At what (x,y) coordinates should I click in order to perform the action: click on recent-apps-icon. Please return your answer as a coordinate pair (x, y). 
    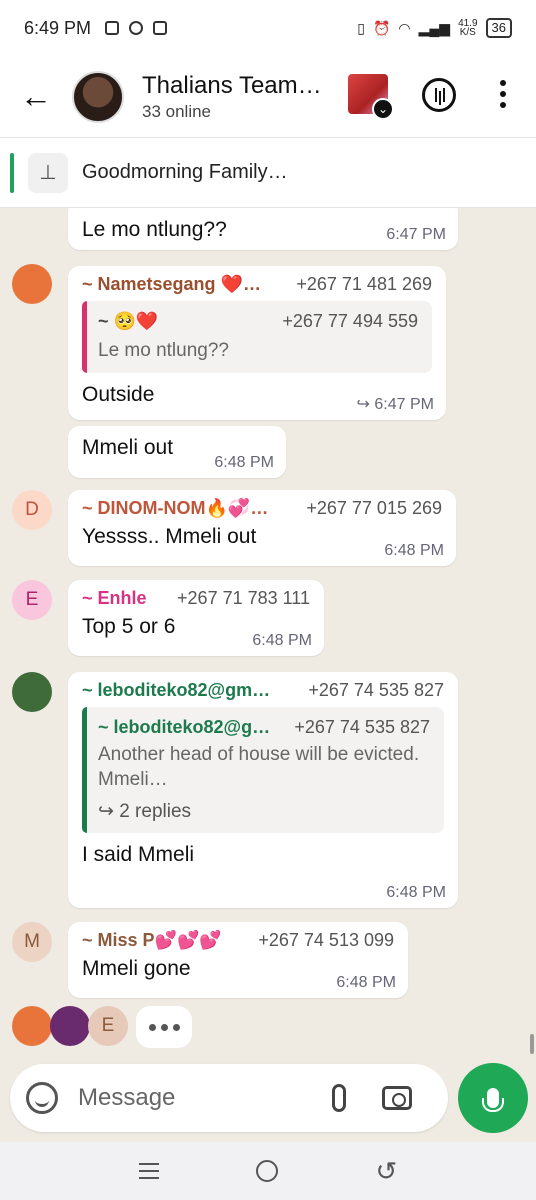
    Looking at the image, I should click on (148, 1171).